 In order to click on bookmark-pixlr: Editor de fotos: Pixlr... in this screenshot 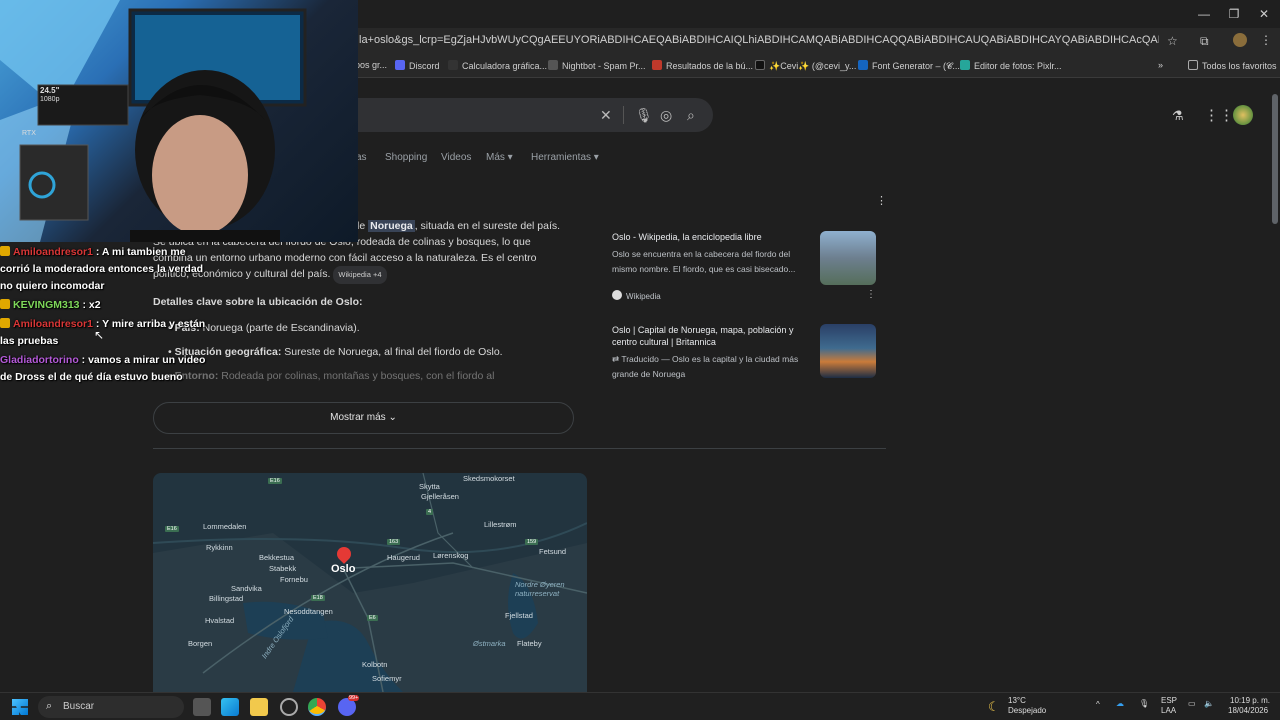, I will do `click(1011, 65)`.